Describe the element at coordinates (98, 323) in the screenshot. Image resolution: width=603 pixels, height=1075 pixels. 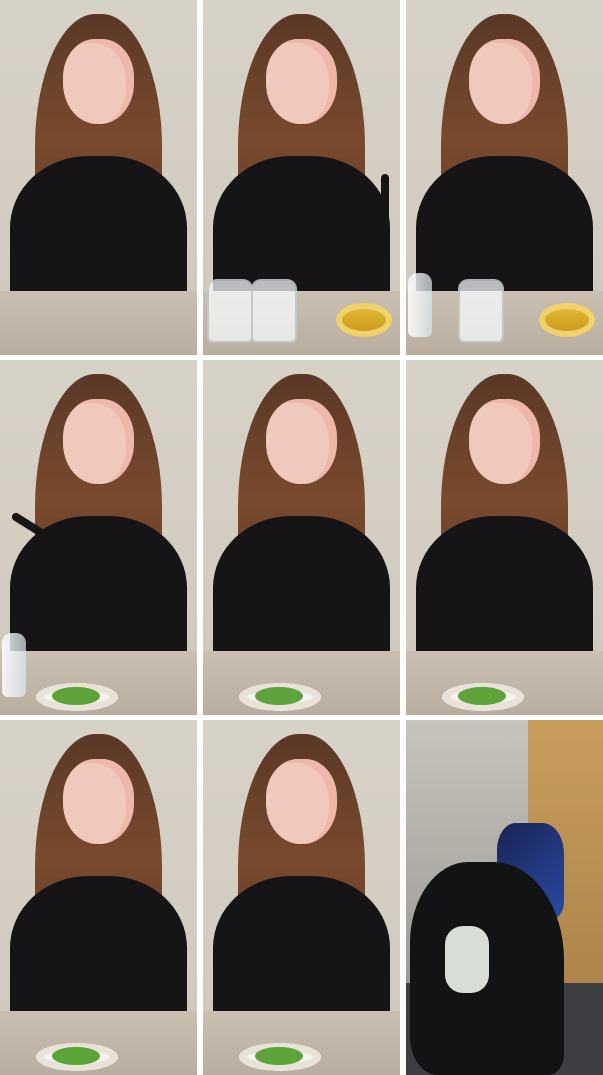
I see `table-surface` at that location.